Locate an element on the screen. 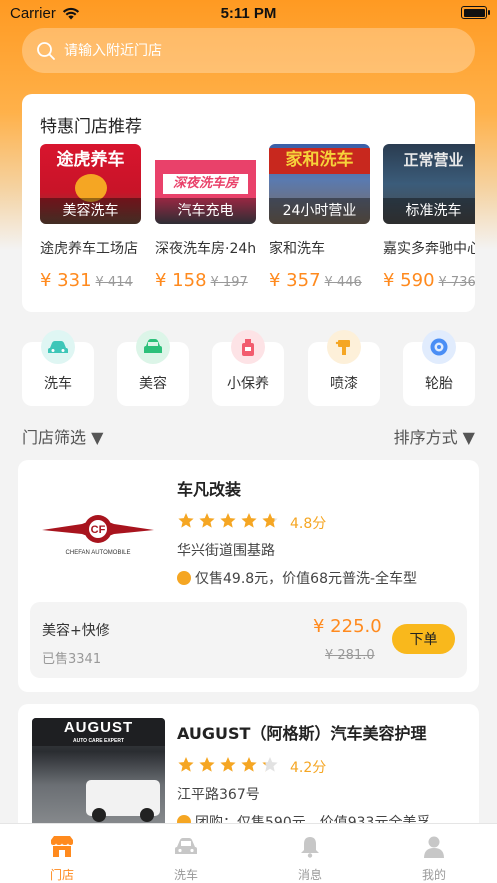 This screenshot has width=497, height=883. store-filter-dropdown: 门店筛选 ▼ is located at coordinates (62, 437).